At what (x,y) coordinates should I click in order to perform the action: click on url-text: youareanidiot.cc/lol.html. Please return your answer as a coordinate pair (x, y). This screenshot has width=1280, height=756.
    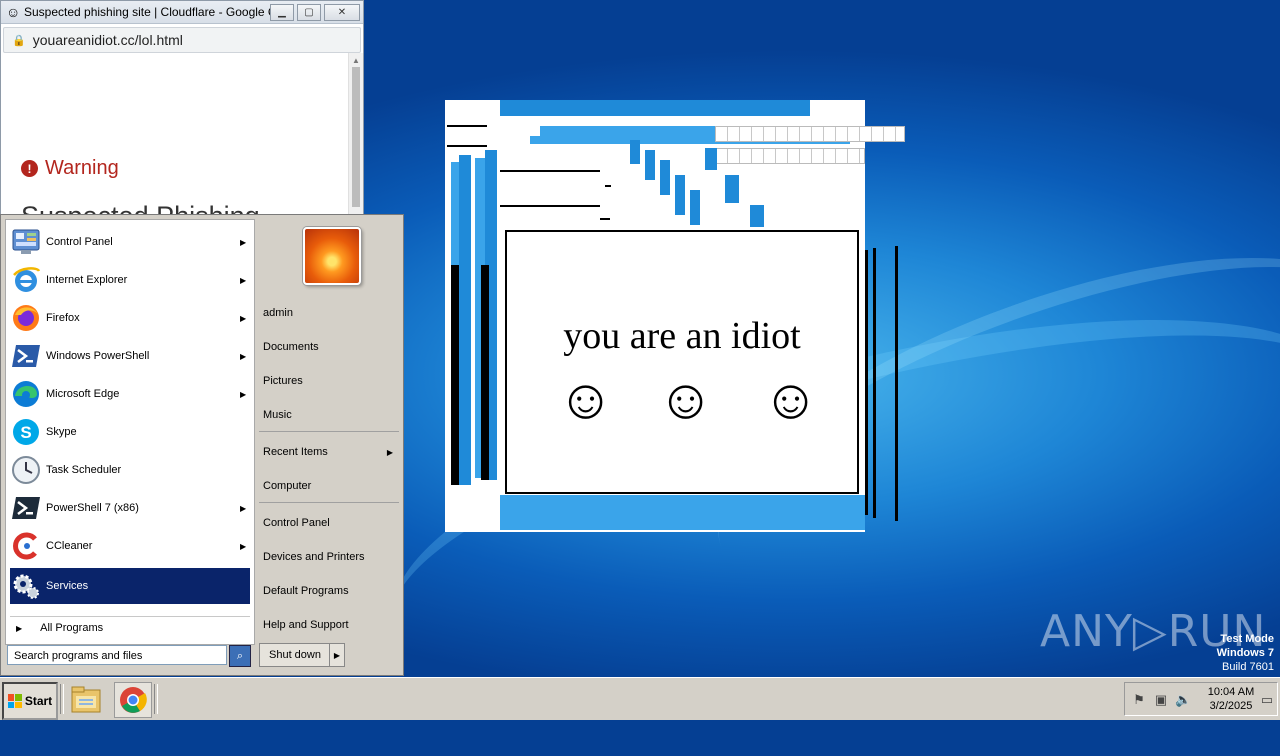
    Looking at the image, I should click on (107, 40).